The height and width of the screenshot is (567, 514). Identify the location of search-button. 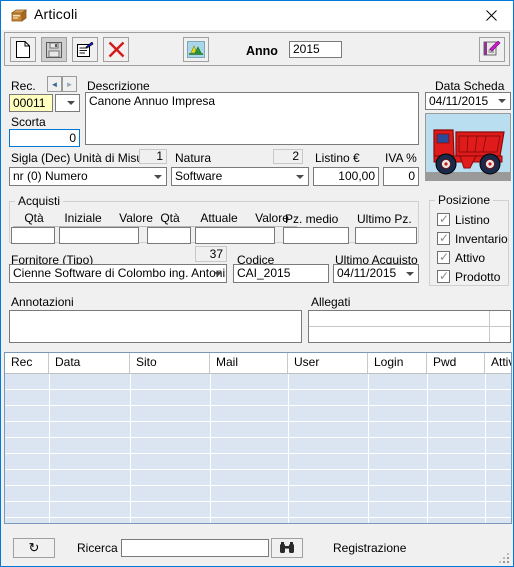
(287, 548).